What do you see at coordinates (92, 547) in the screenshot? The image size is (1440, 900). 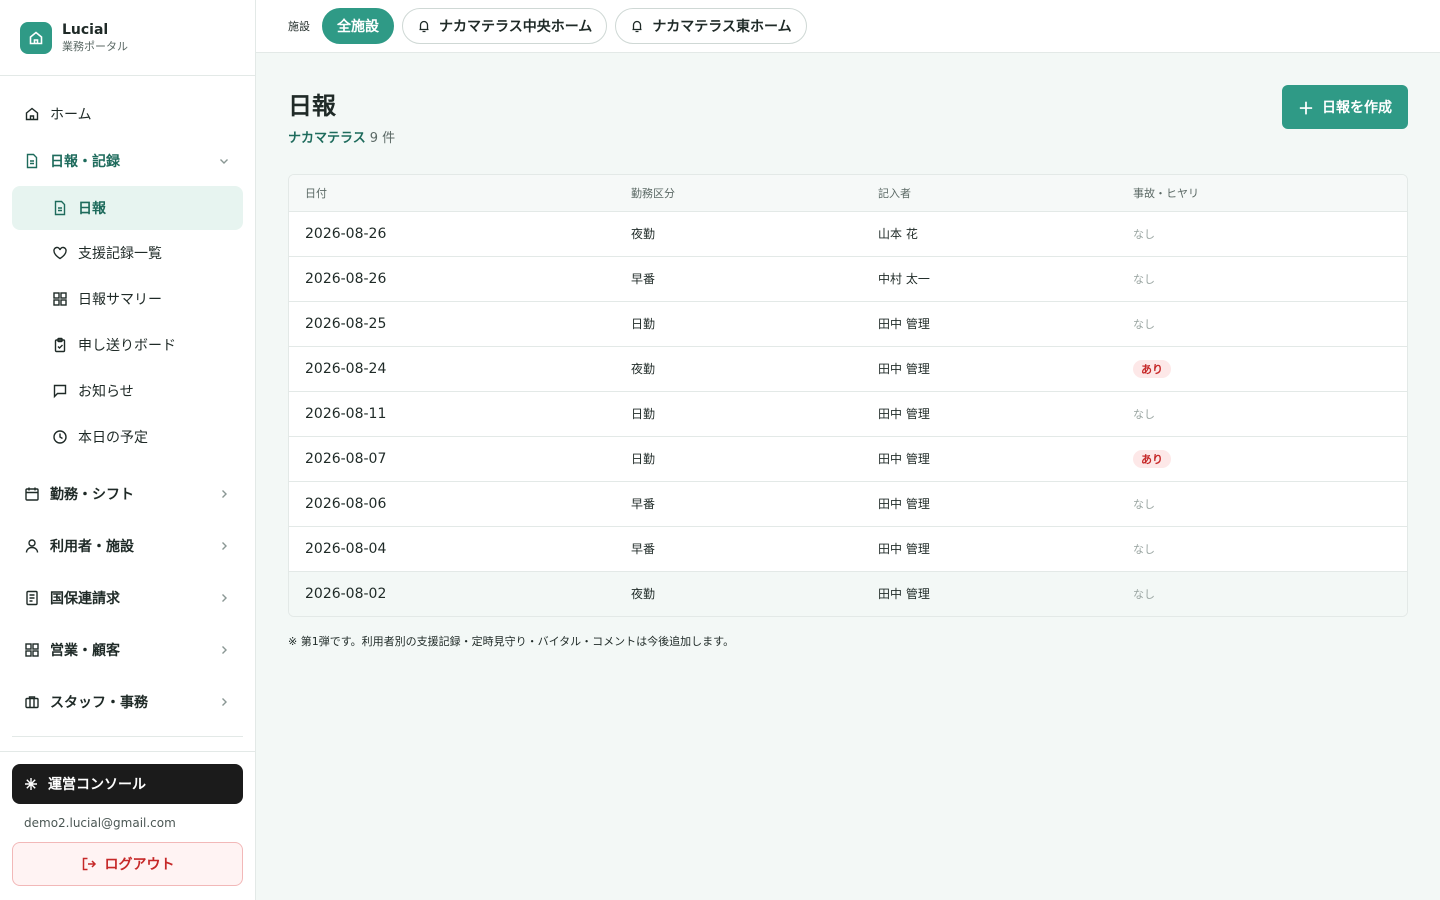 I see `sidebar-group-label: 利用者・施設` at bounding box center [92, 547].